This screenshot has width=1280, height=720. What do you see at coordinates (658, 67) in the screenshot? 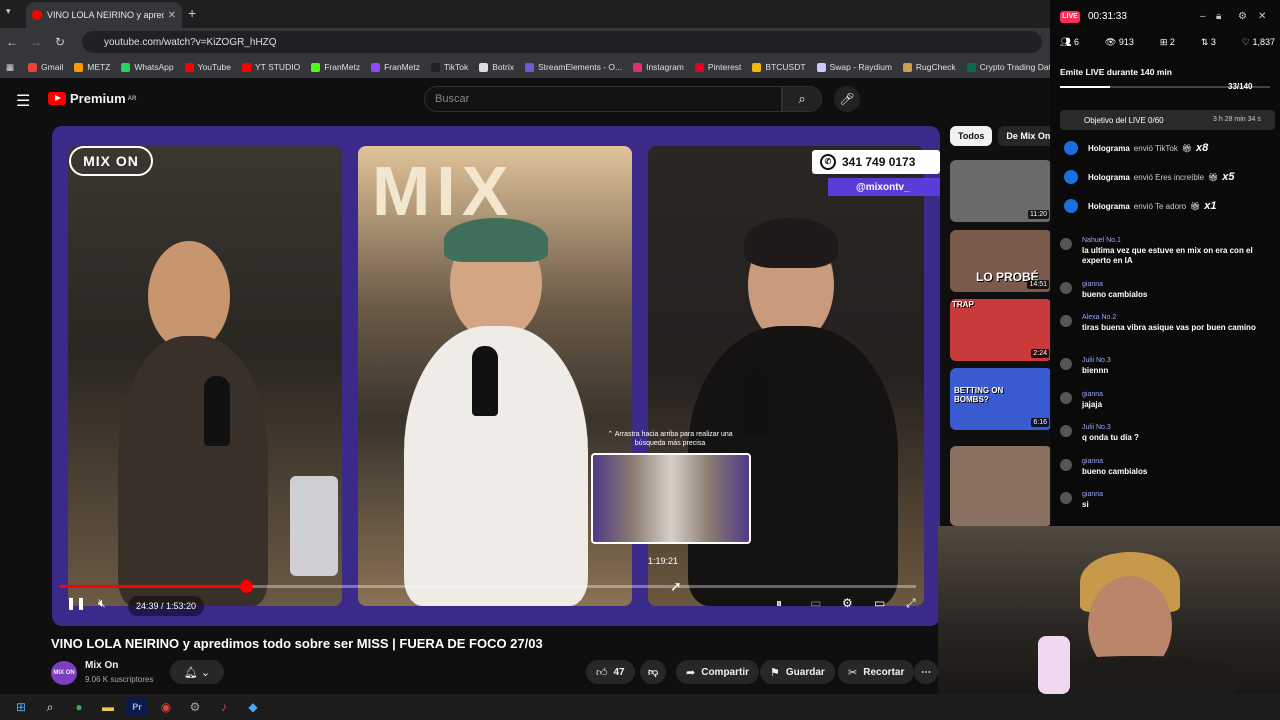
I see `bookmark-item: Instagram` at bounding box center [658, 67].